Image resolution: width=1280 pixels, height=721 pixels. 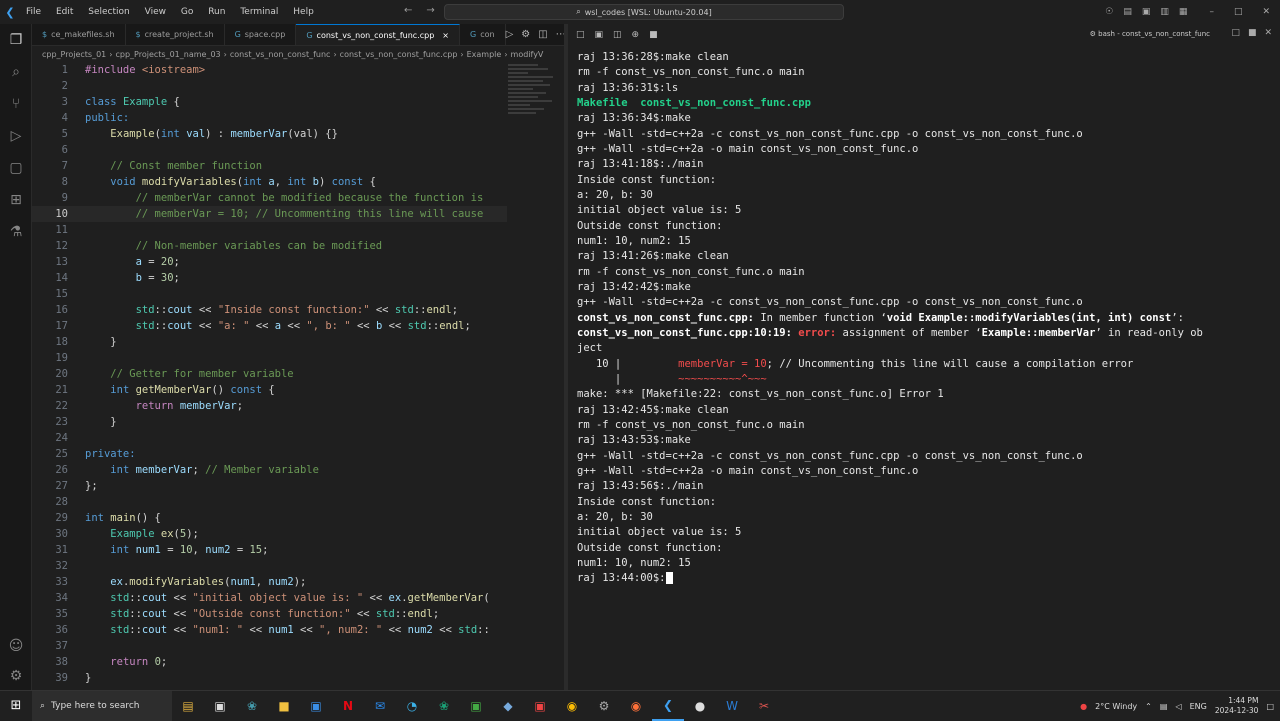 What do you see at coordinates (700, 706) in the screenshot?
I see `github-icon: ●` at bounding box center [700, 706].